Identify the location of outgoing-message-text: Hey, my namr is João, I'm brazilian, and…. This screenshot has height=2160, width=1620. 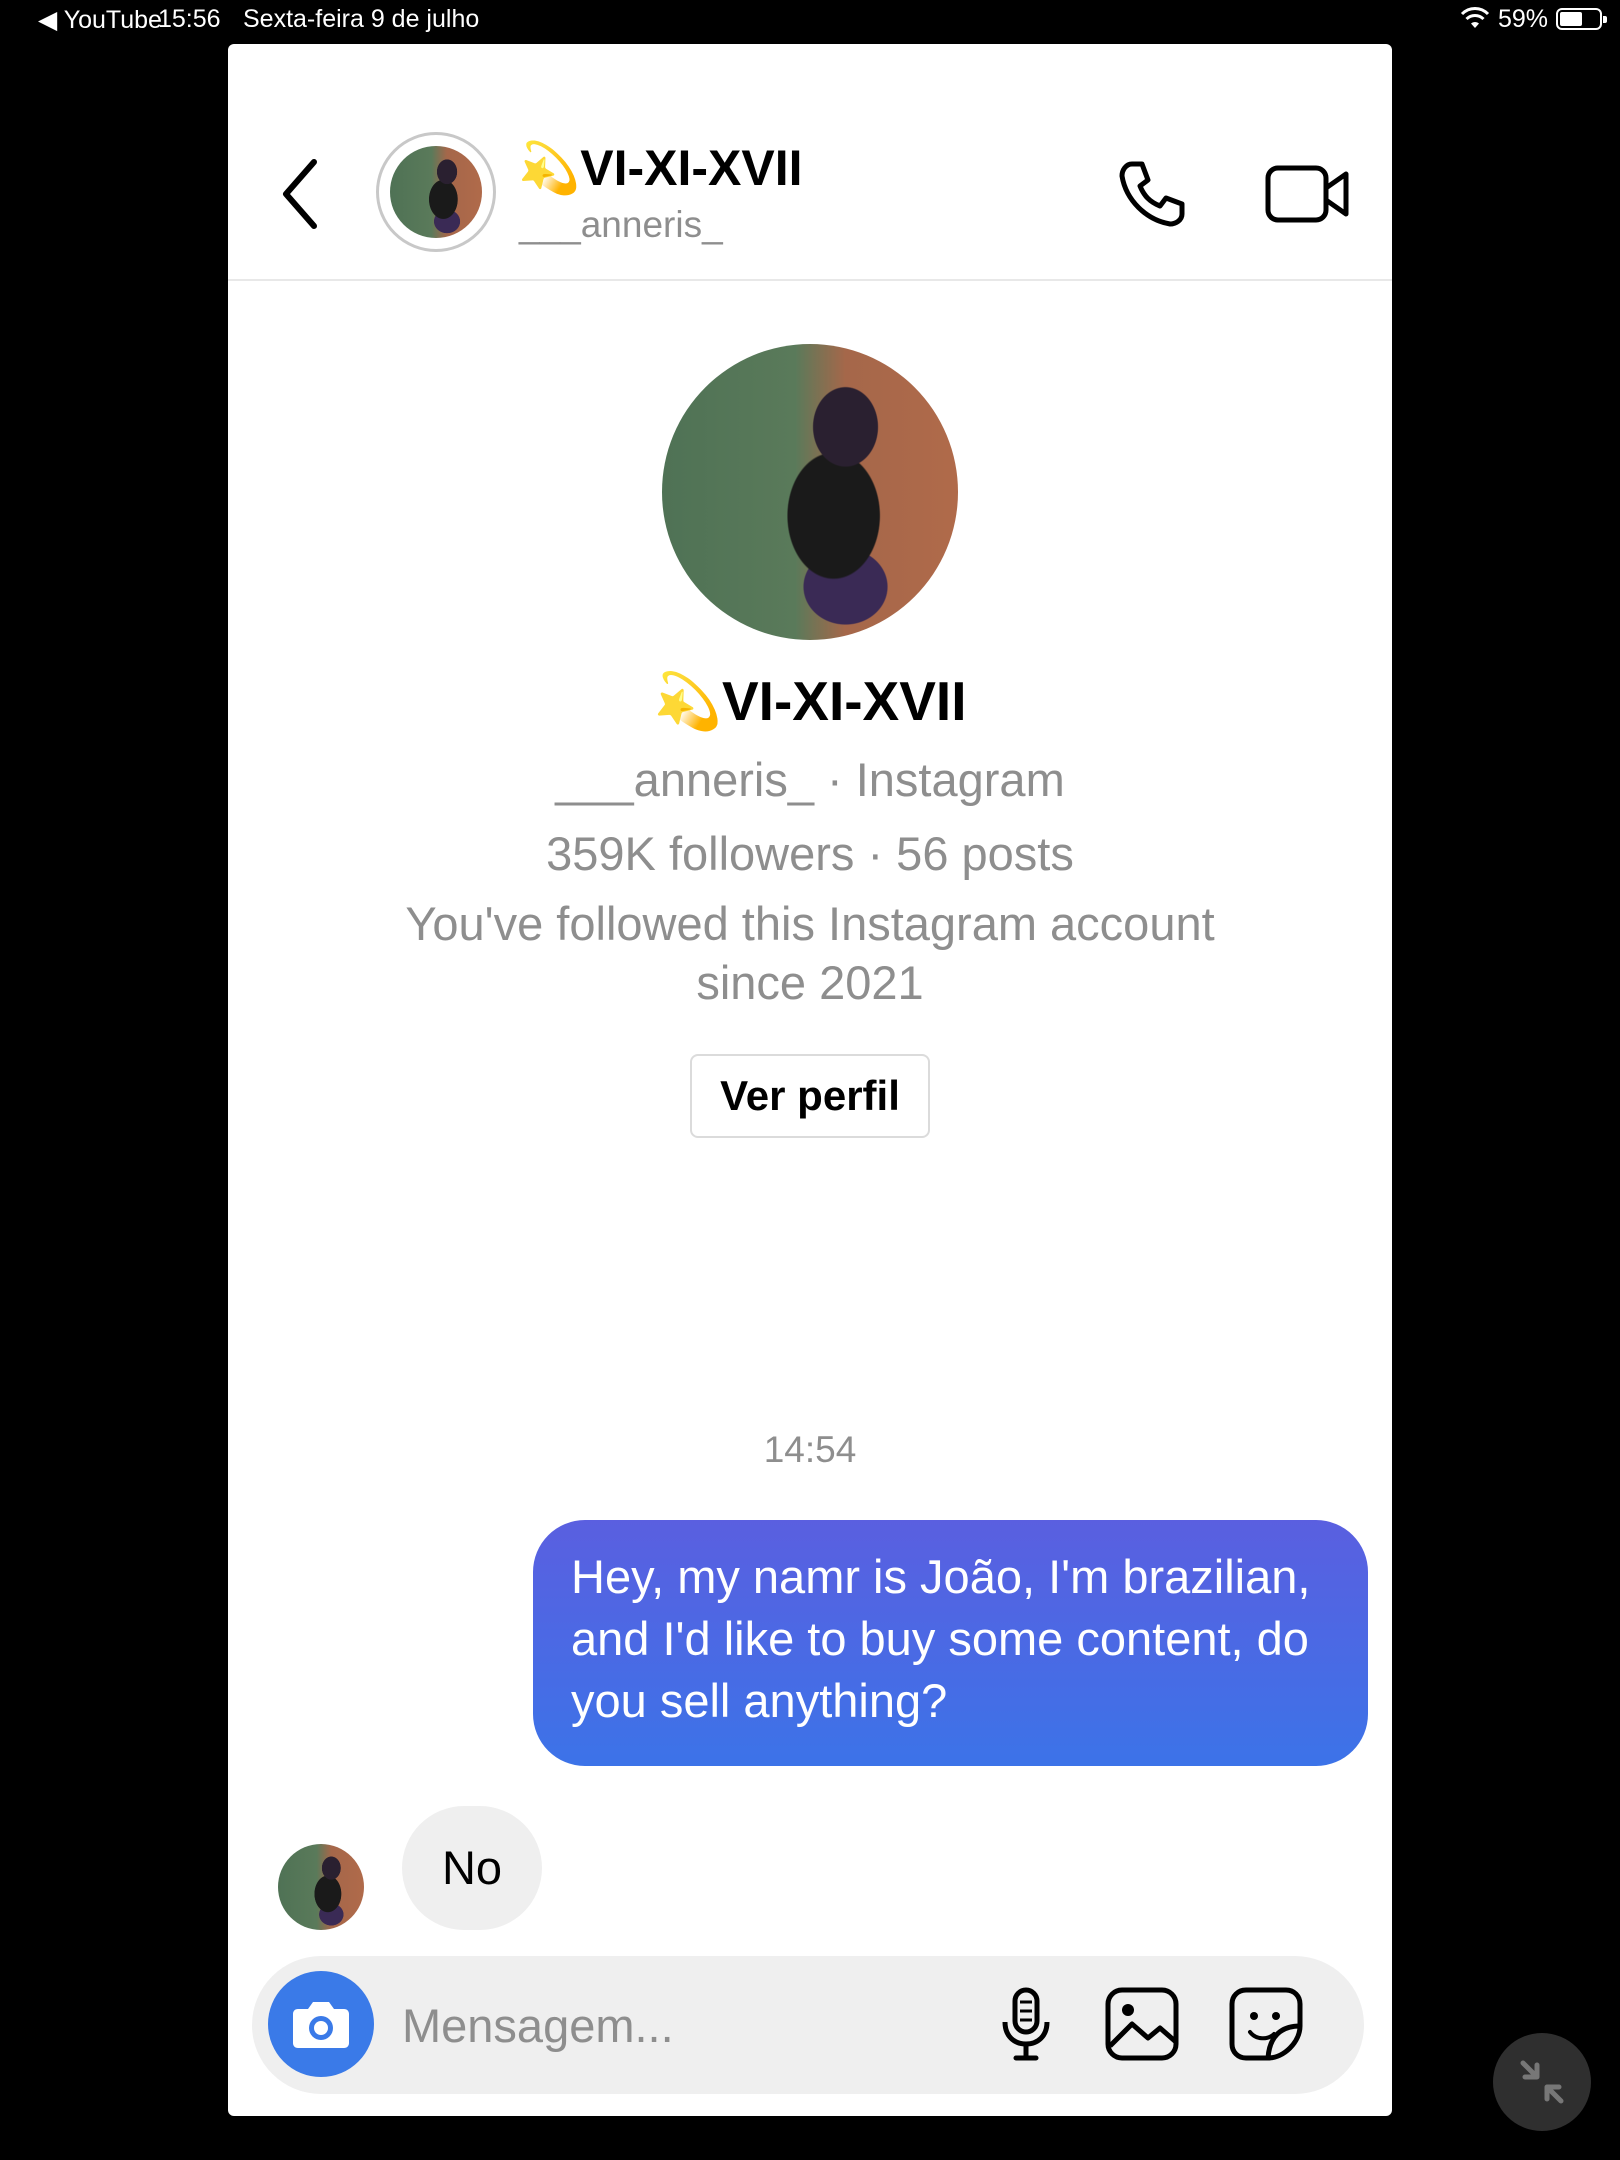
(941, 1638).